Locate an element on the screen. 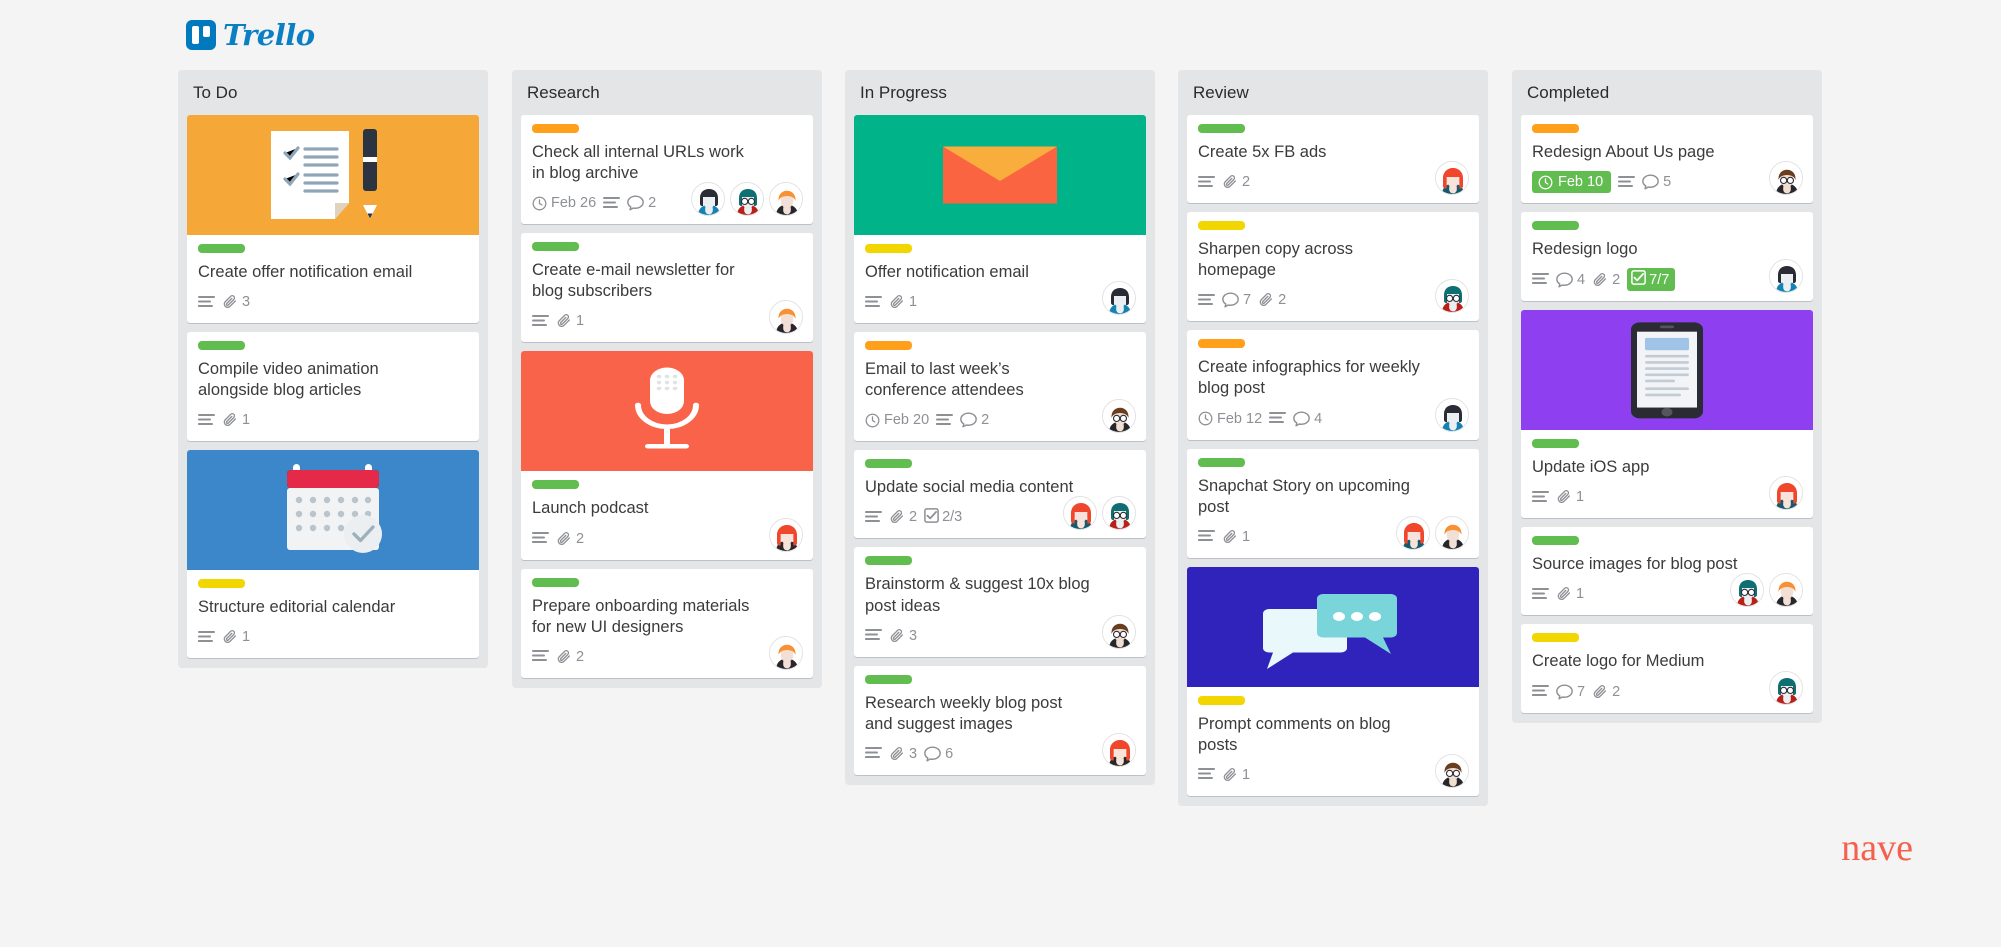  due-date-badge: Feb 12 is located at coordinates (1230, 419).